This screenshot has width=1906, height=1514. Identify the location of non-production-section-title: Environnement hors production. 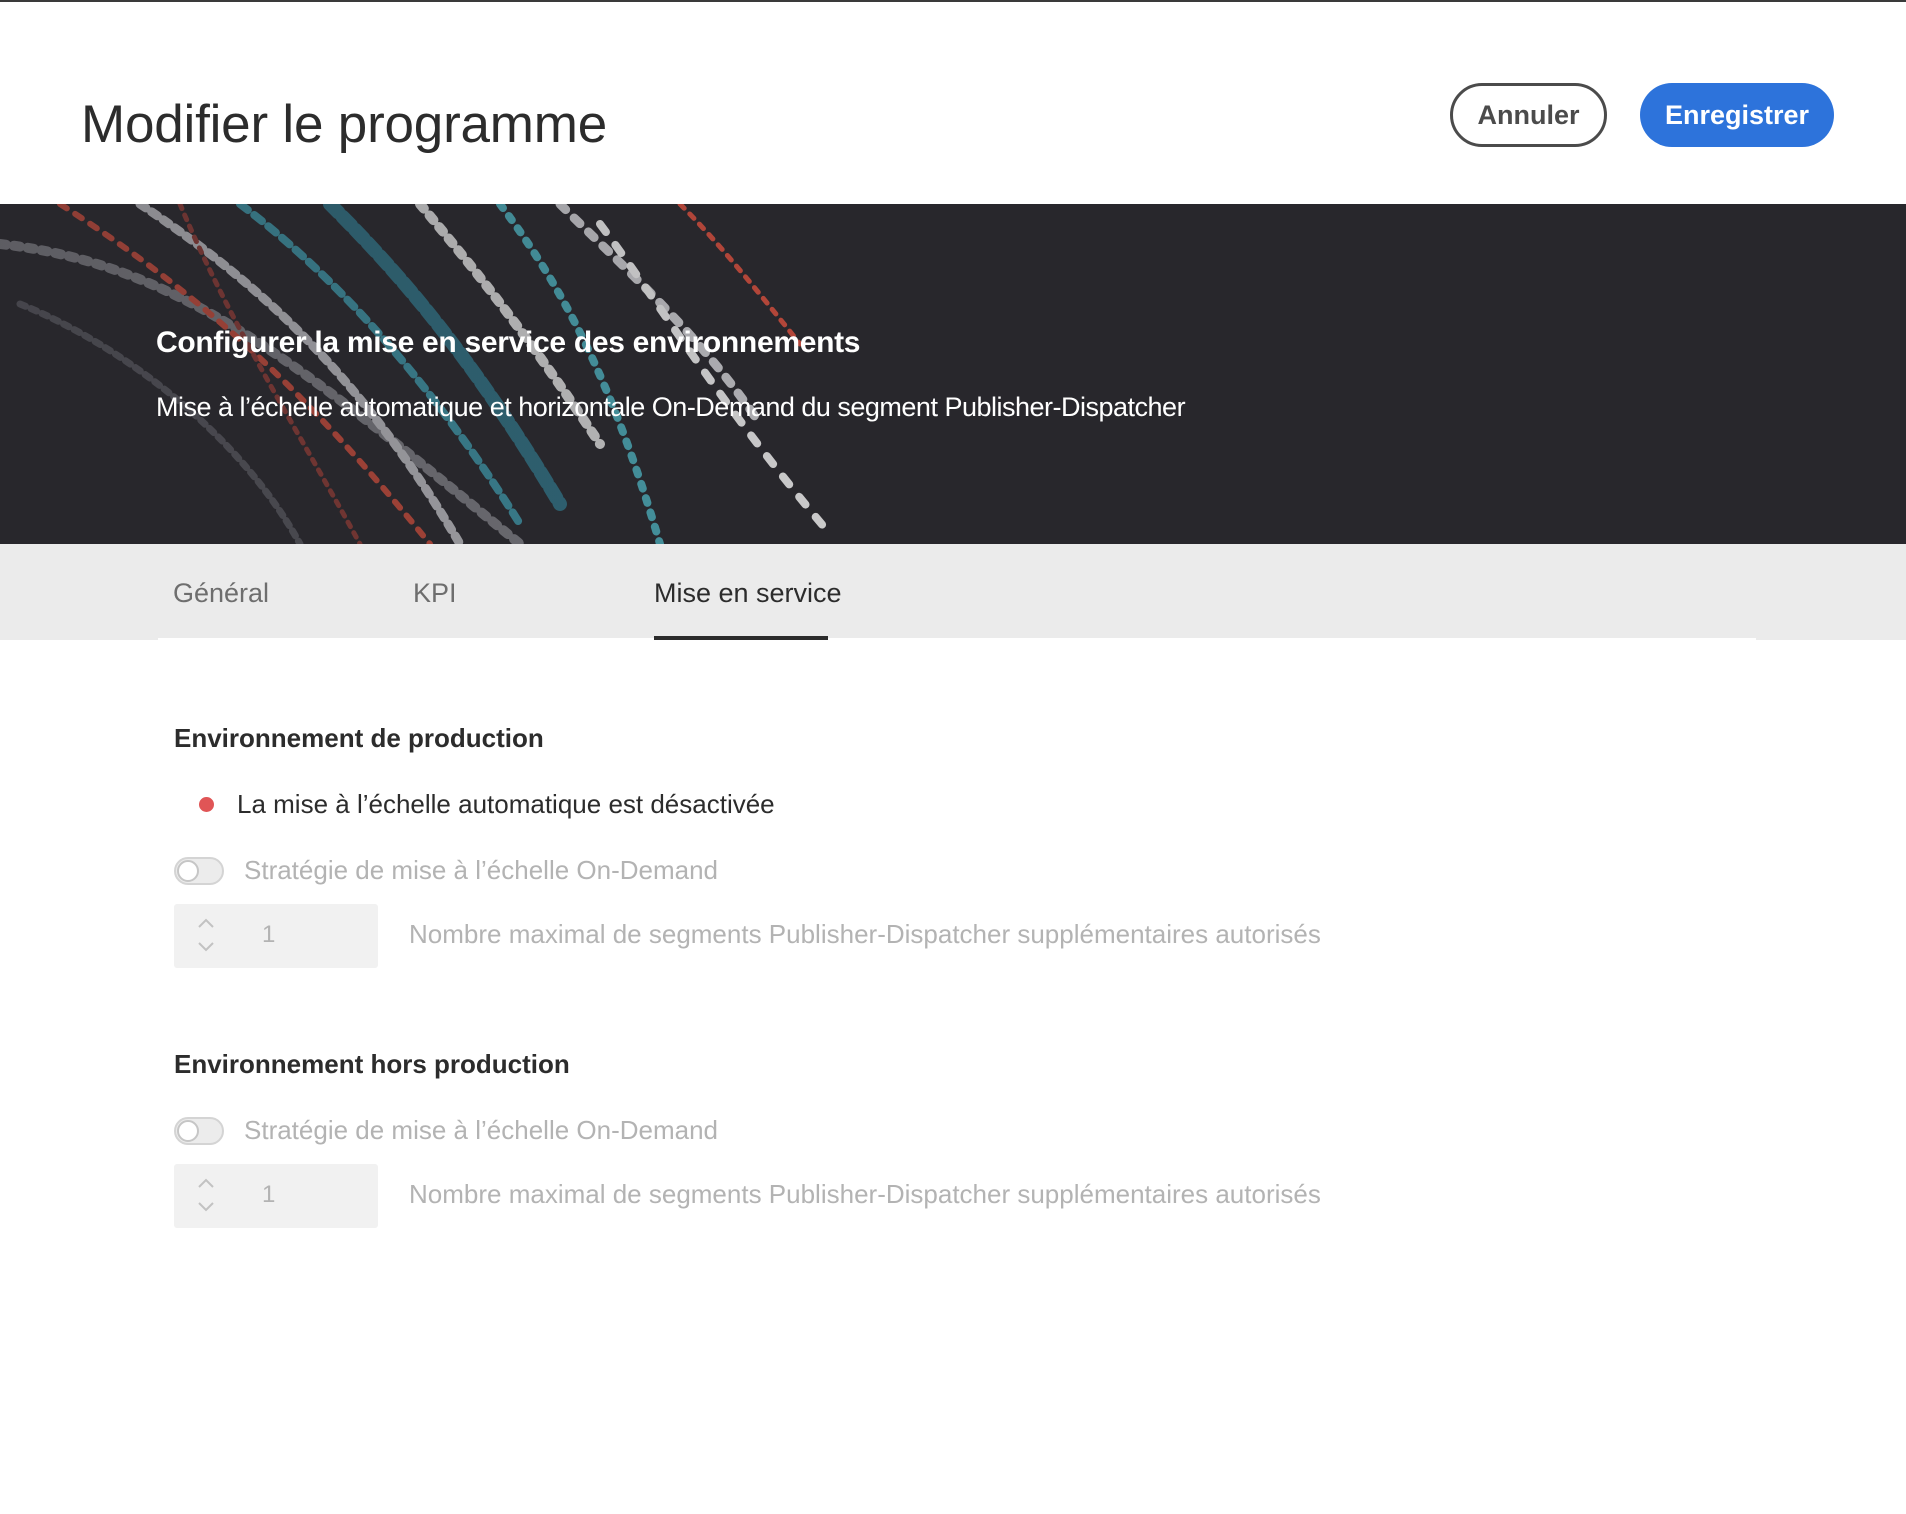
(372, 1064).